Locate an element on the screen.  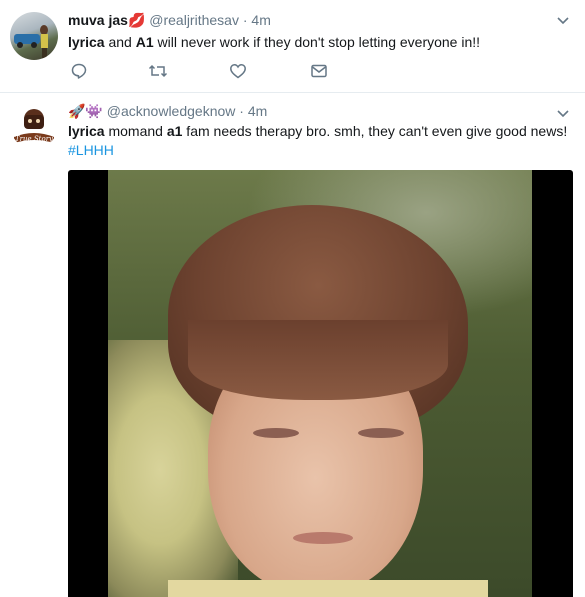
bangs is located at coordinates (318, 360).